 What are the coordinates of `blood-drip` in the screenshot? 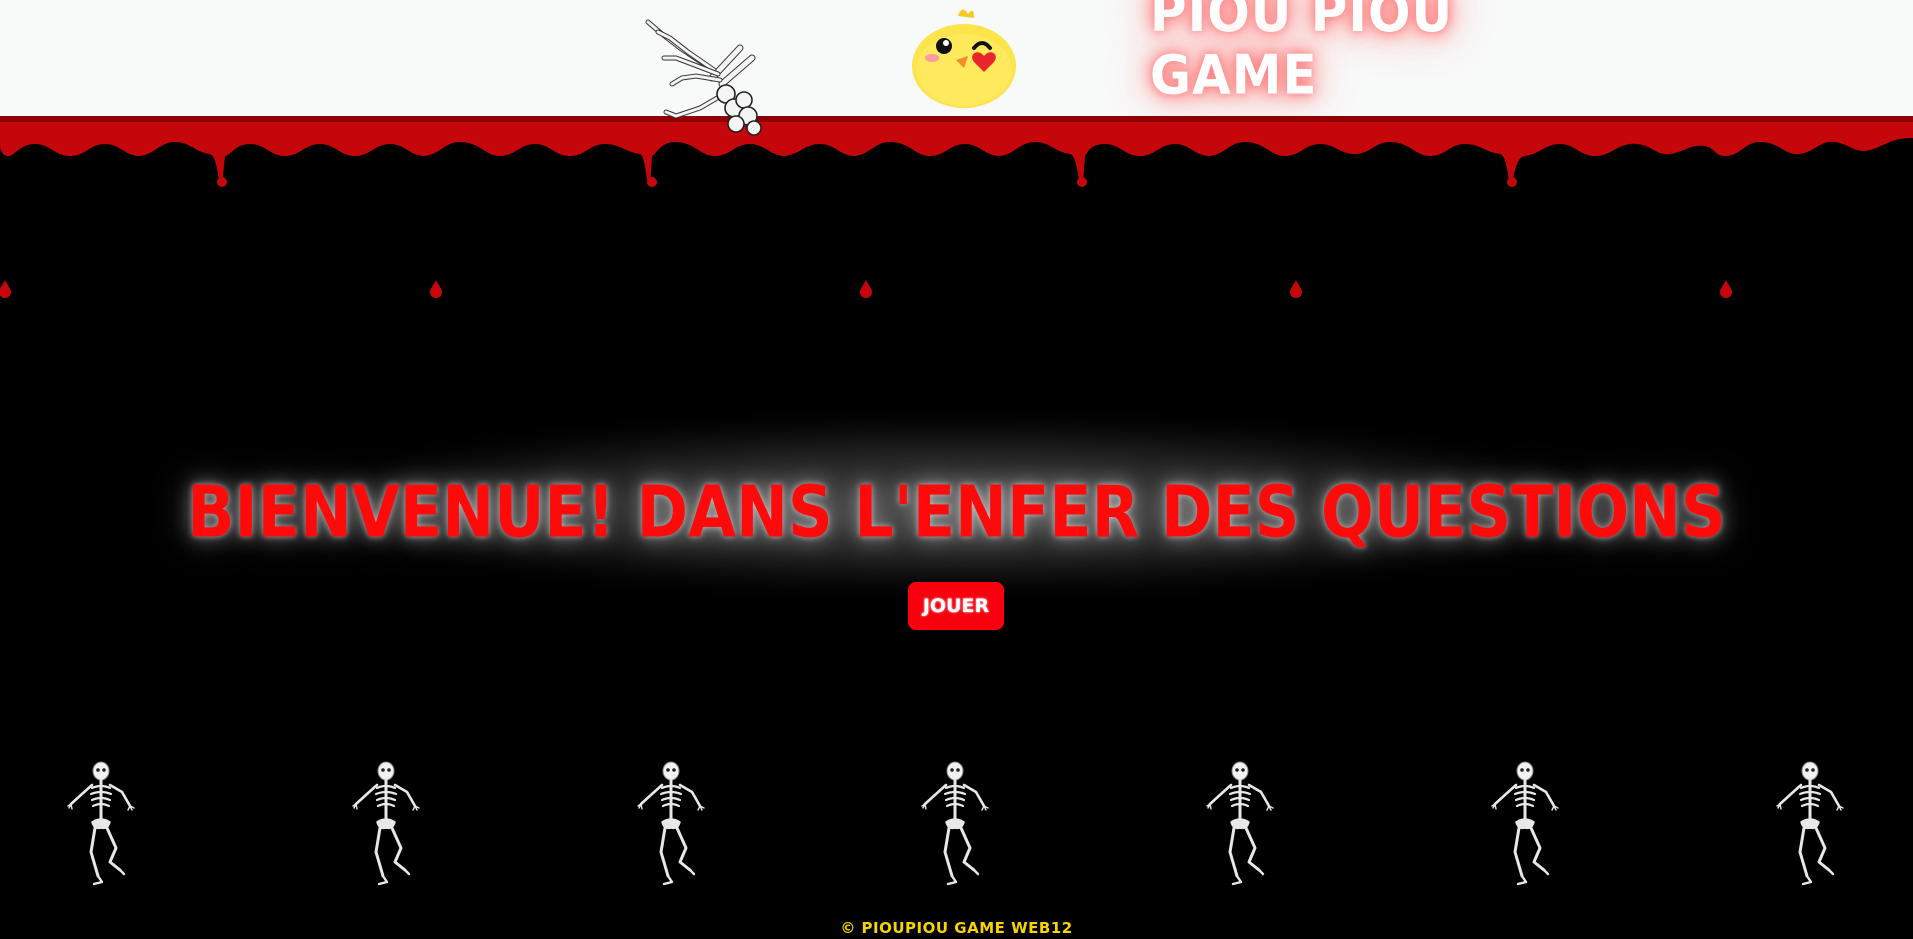 It's located at (956, 151).